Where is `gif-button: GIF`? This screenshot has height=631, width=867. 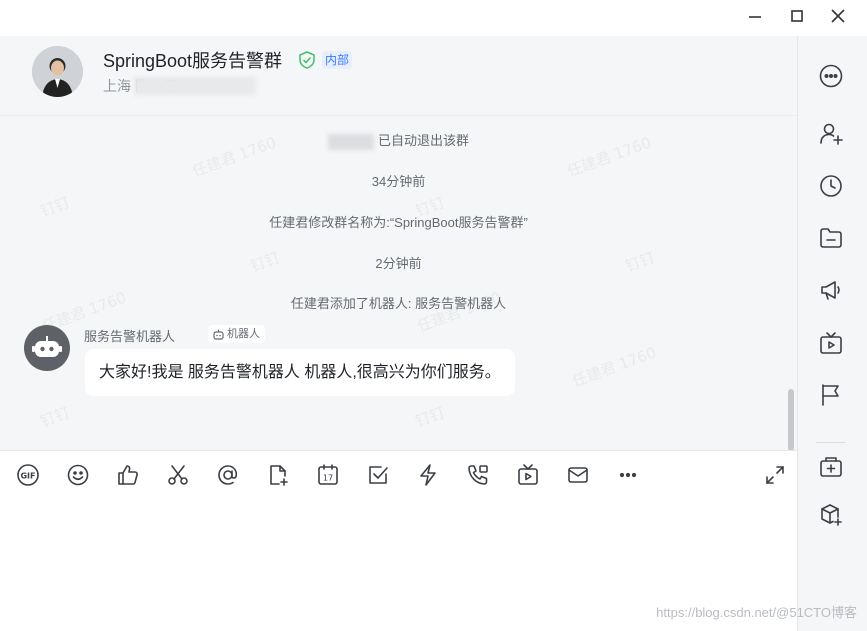
gif-button: GIF is located at coordinates (28, 475).